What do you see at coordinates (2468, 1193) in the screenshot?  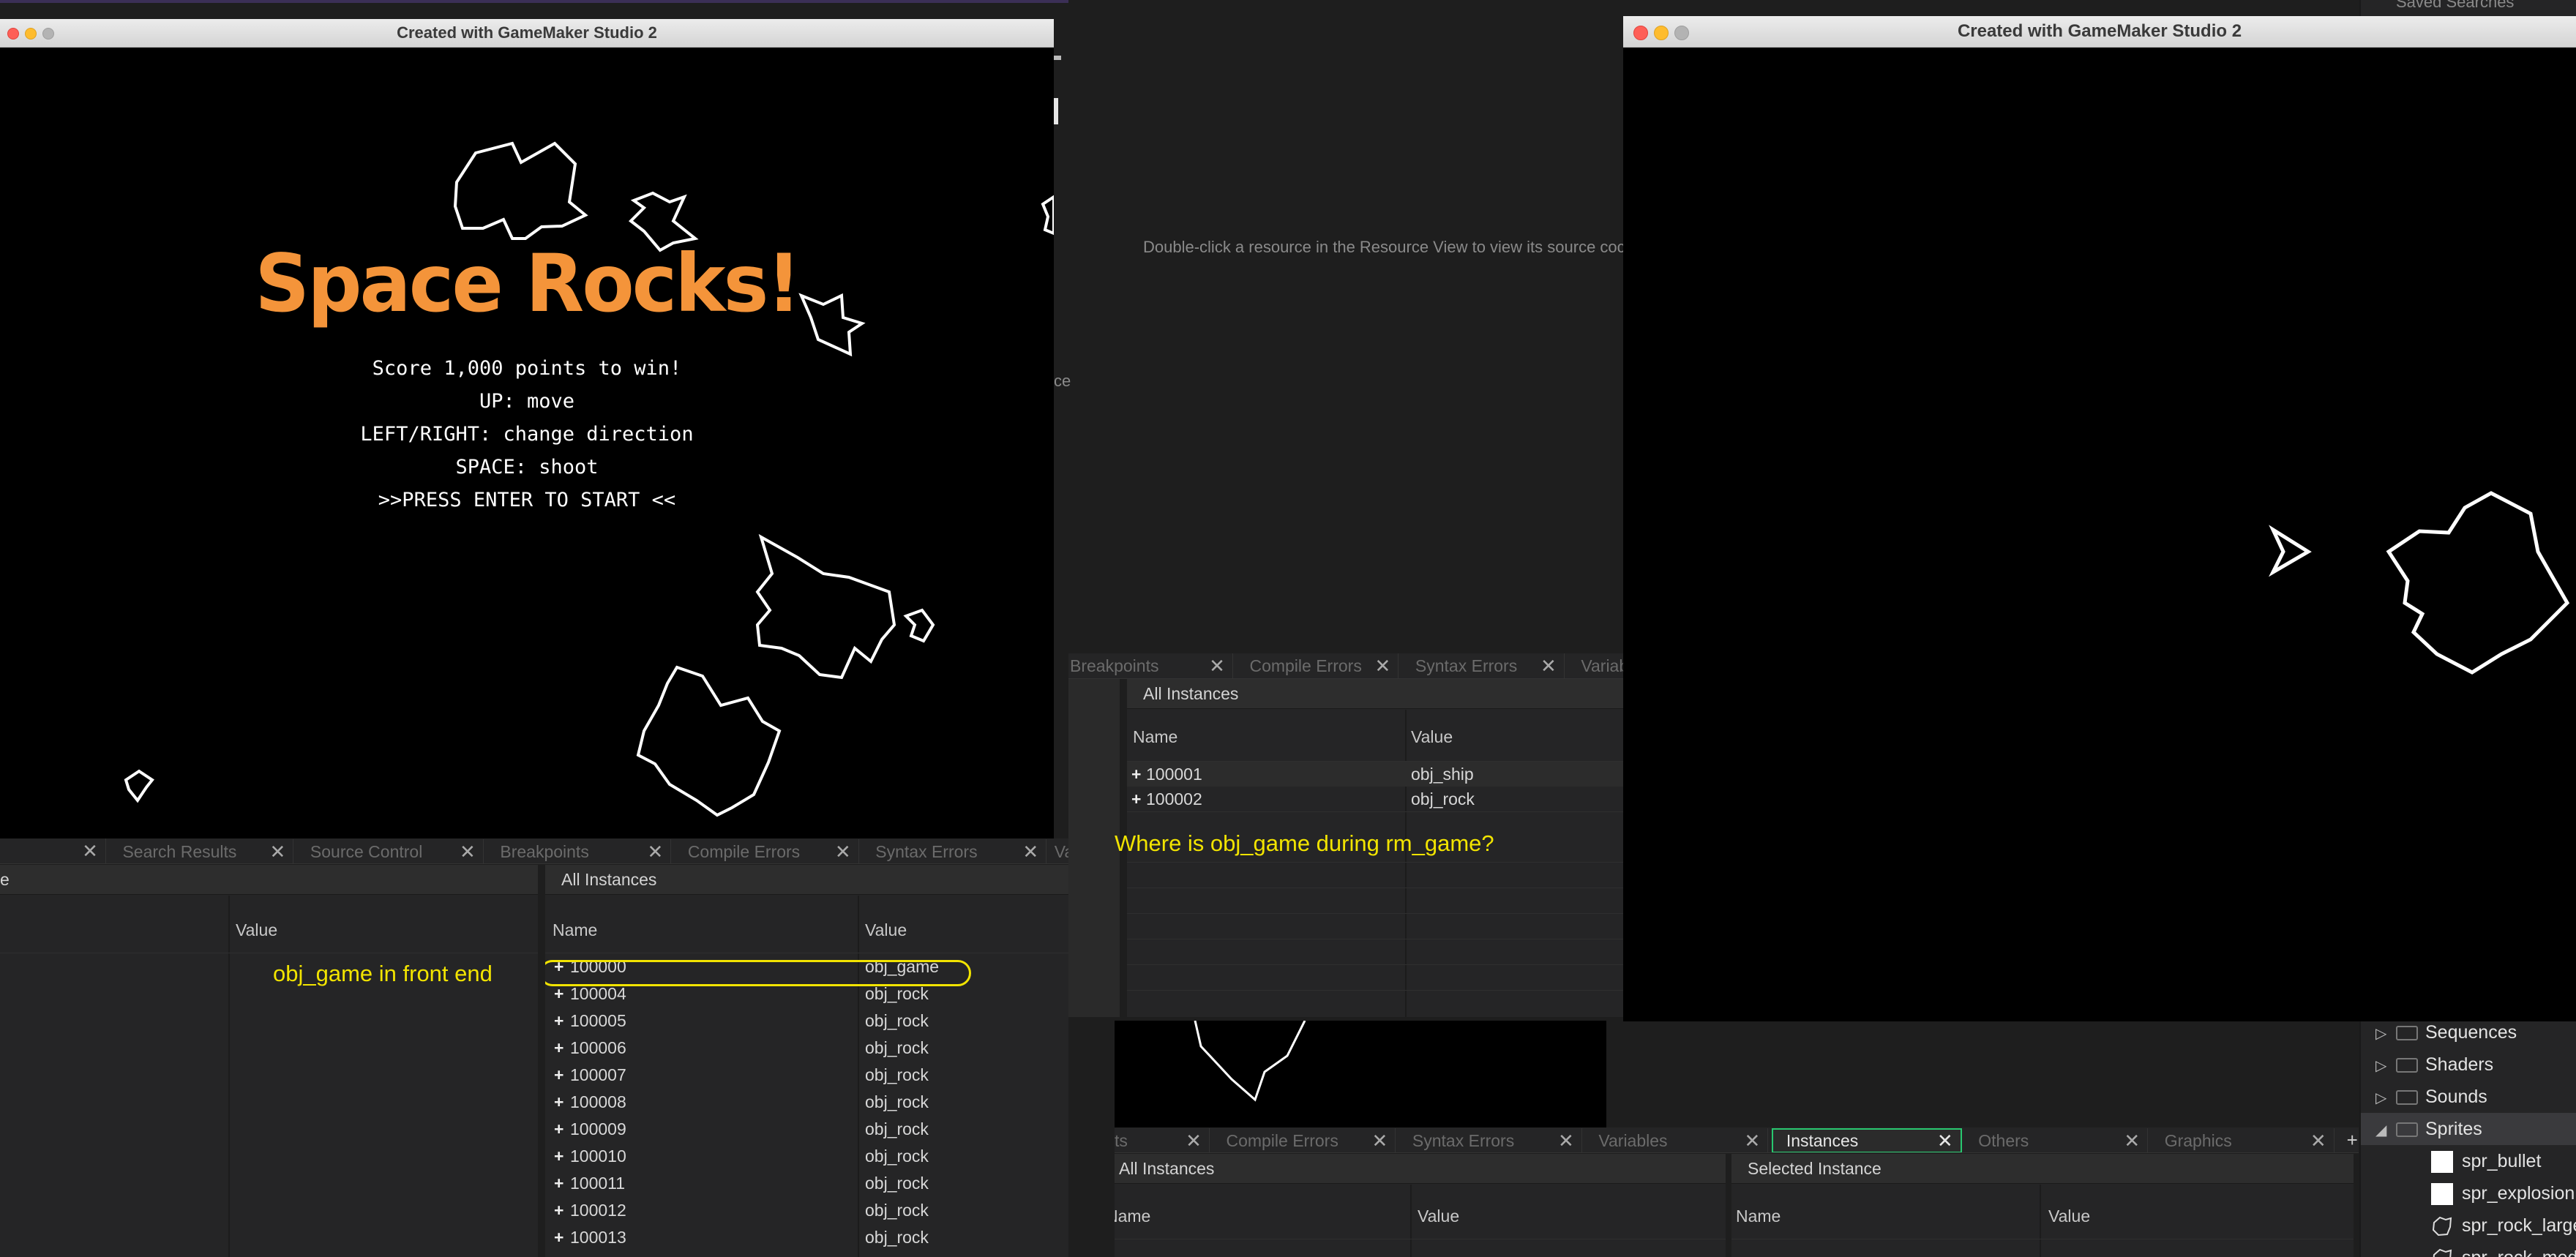 I see `tree-item-spr-explosion: spr_explosion` at bounding box center [2468, 1193].